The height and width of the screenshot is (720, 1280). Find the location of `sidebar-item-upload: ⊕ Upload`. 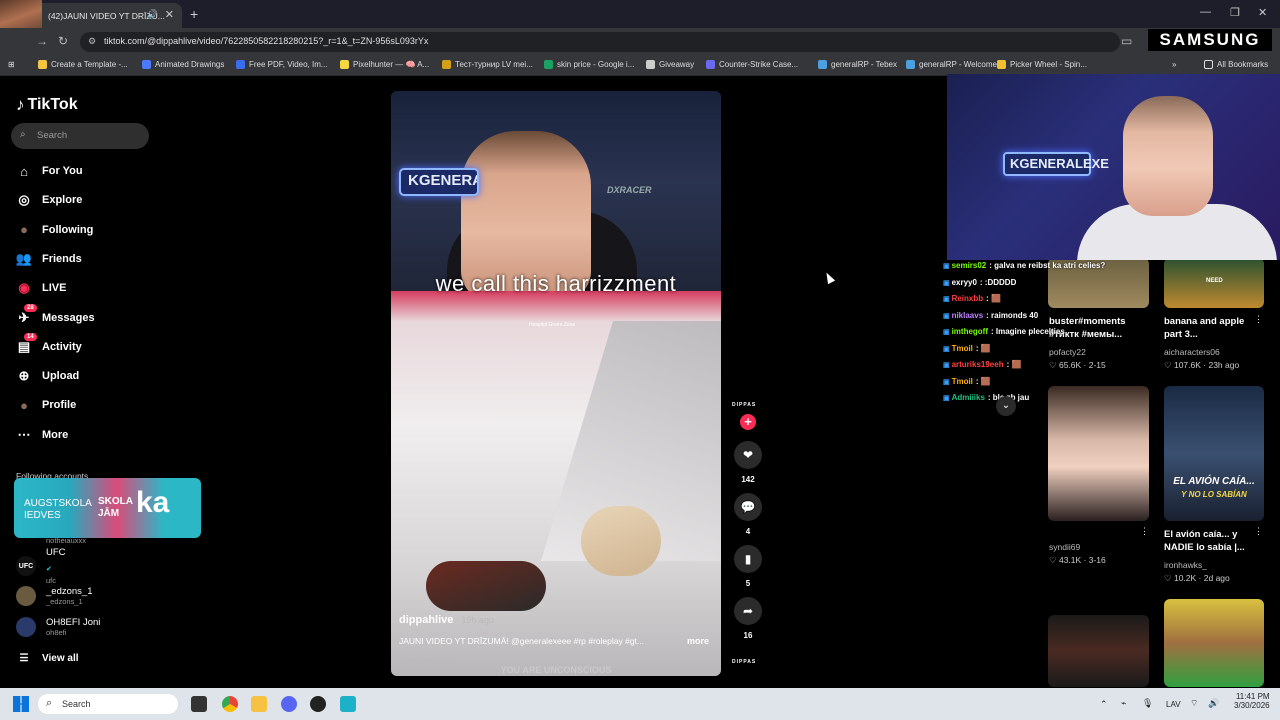

sidebar-item-upload: ⊕ Upload is located at coordinates (48, 376).